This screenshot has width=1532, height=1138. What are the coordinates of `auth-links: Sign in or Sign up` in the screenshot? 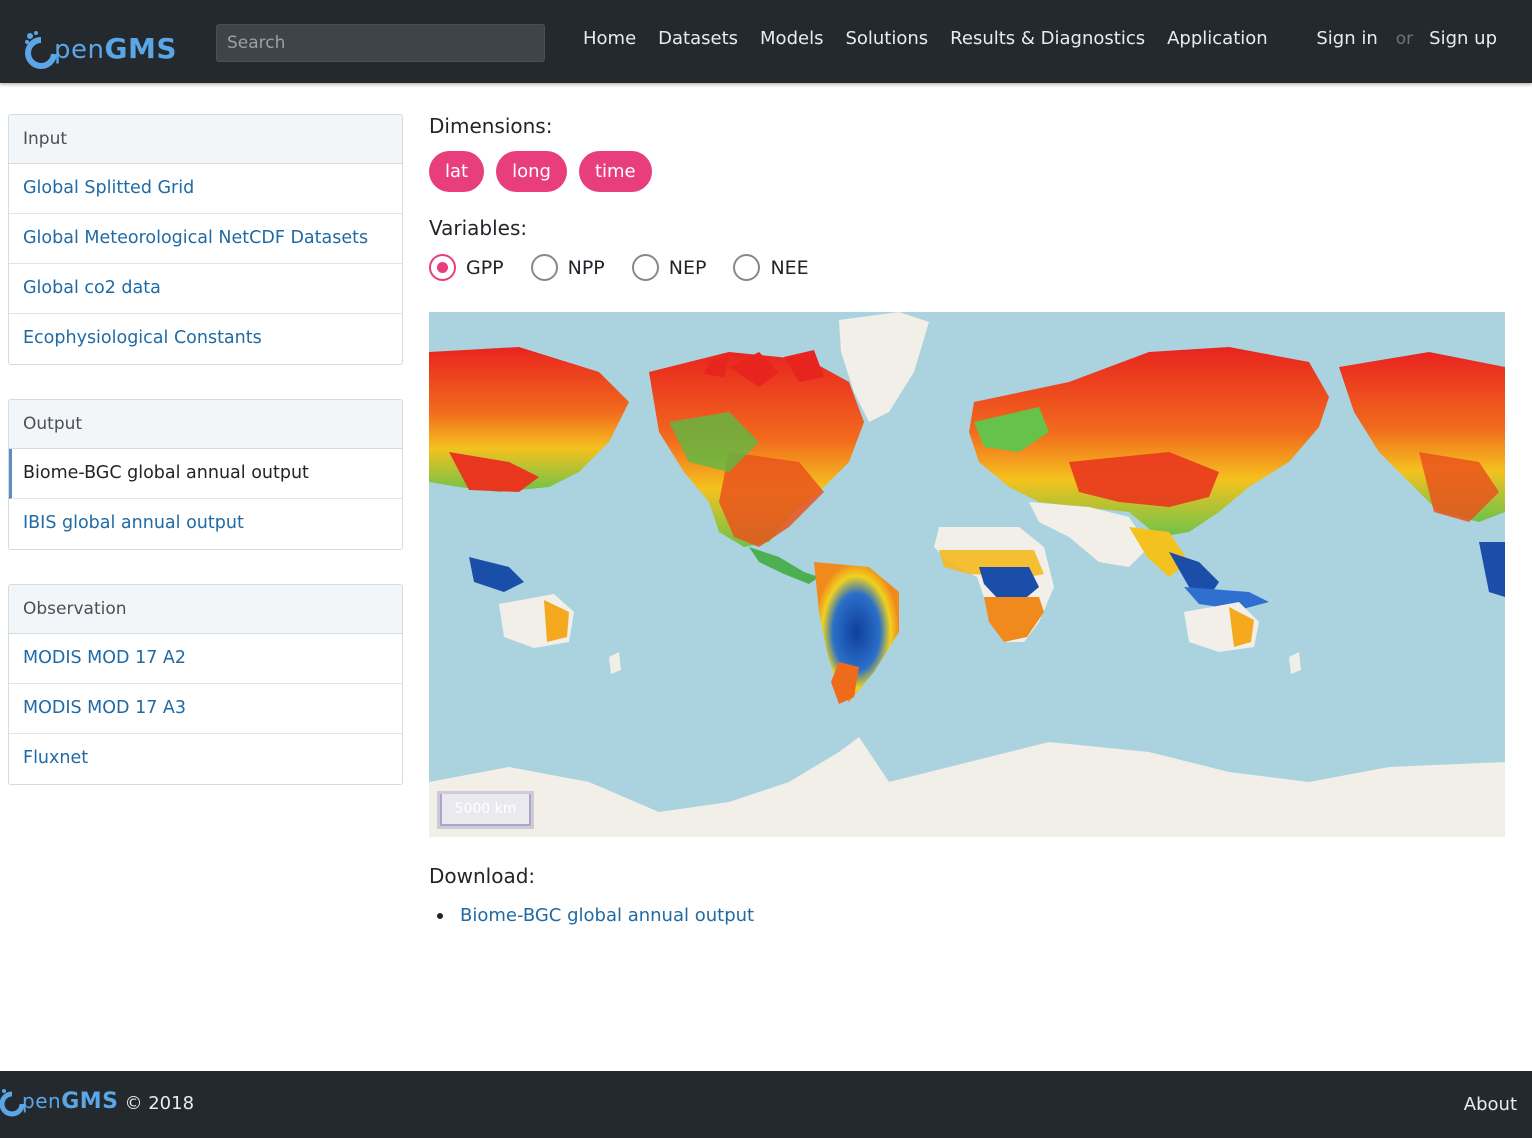 It's located at (1406, 38).